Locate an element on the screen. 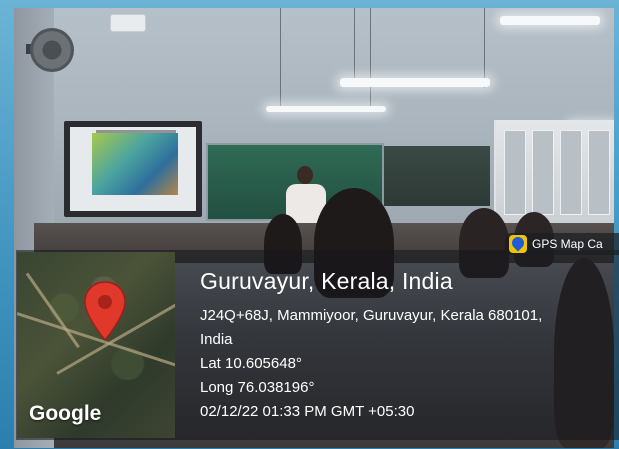  place-name: Guruvayur, Kerala, India is located at coordinates (326, 281).